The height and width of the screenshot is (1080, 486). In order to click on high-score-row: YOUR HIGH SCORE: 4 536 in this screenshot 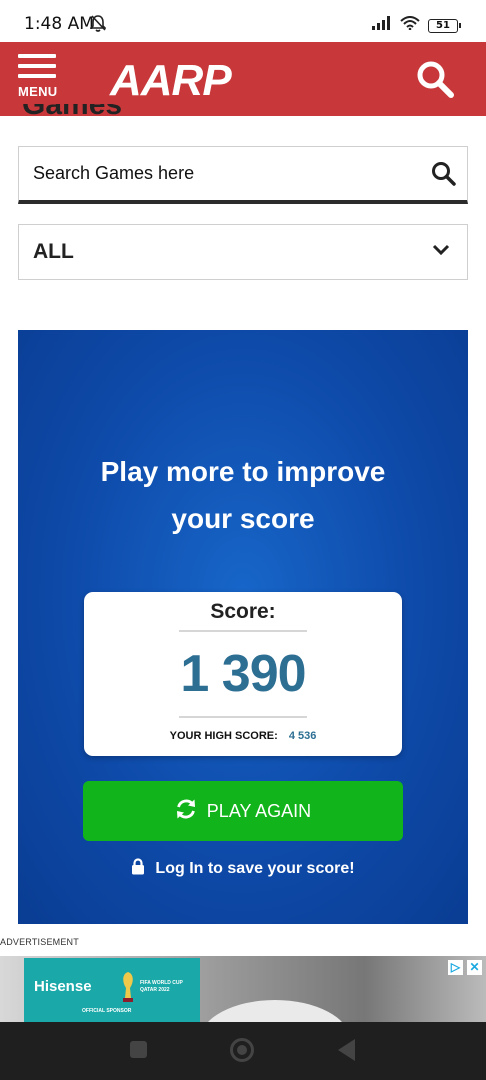, I will do `click(243, 736)`.